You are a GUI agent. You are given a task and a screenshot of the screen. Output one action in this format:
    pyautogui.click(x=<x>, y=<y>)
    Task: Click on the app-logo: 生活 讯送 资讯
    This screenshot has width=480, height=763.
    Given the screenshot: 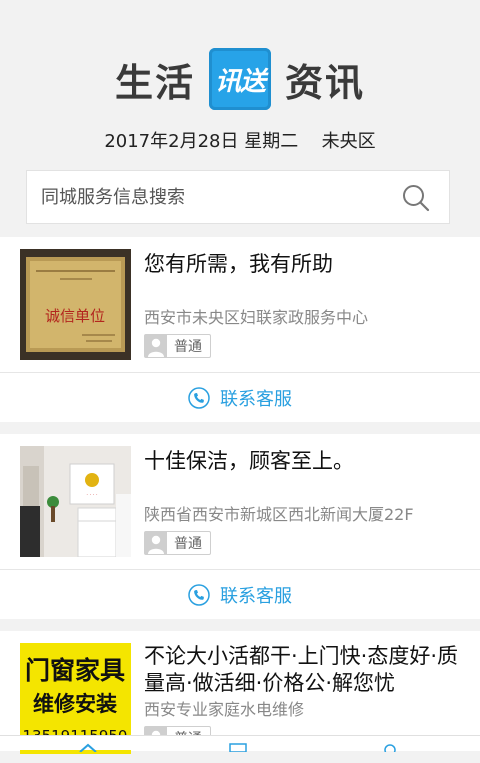 What is the action you would take?
    pyautogui.click(x=240, y=79)
    